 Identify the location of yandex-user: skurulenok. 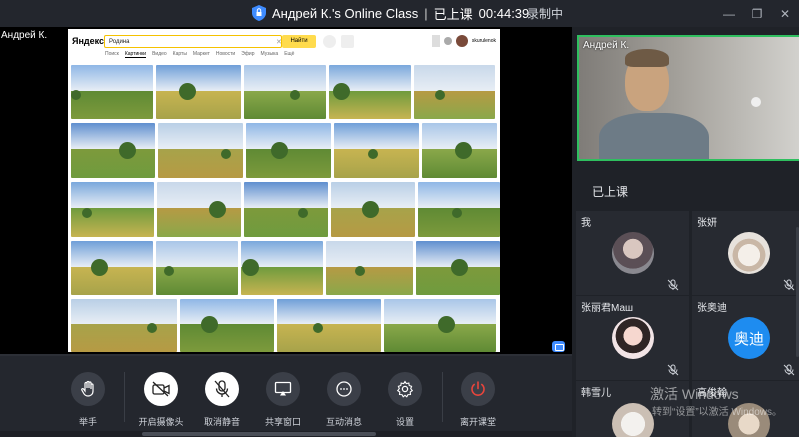
(463, 41).